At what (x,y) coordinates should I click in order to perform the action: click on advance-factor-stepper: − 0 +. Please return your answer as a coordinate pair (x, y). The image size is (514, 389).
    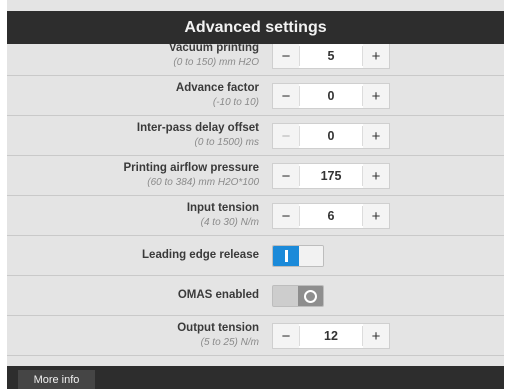
    Looking at the image, I should click on (331, 96).